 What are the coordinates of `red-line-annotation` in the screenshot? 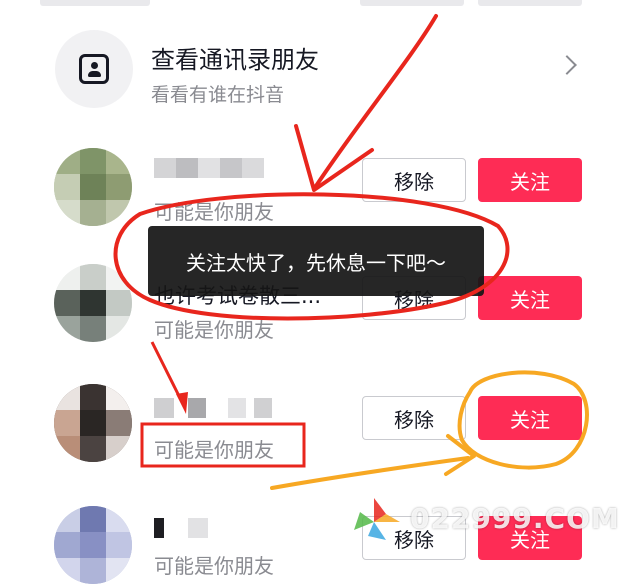 It's located at (168, 374).